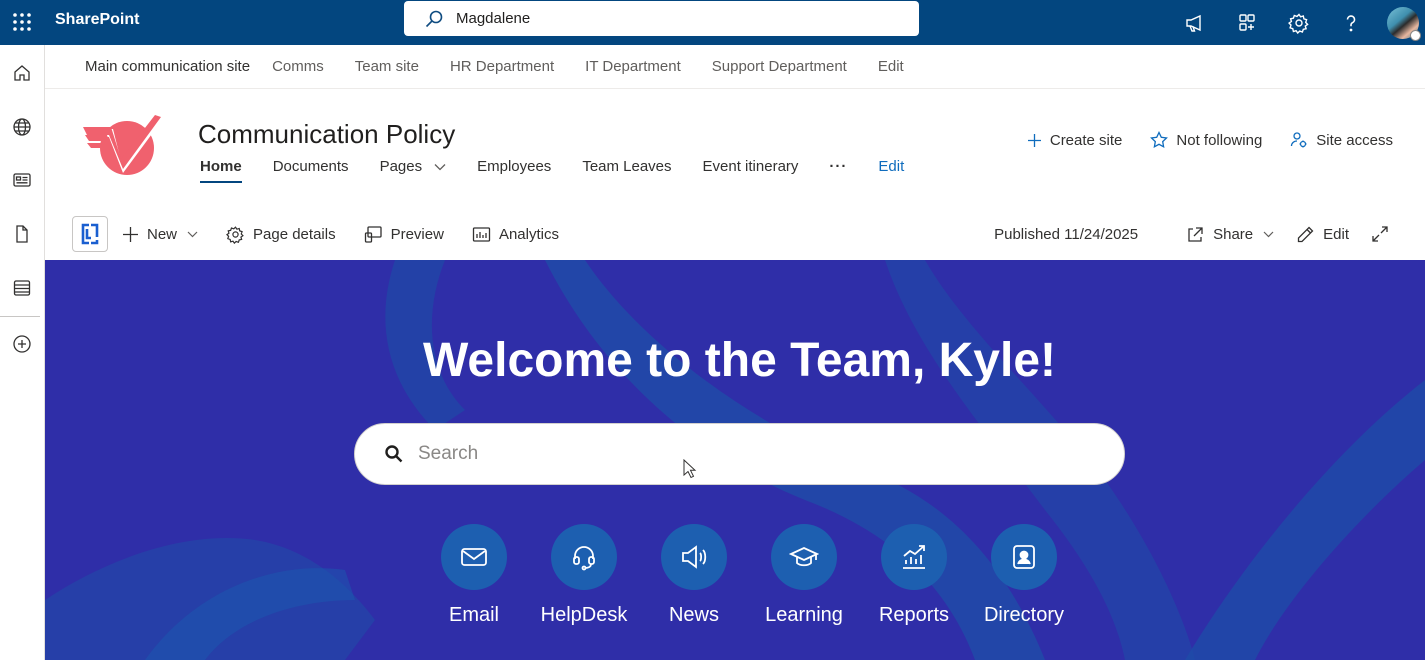 The image size is (1425, 660). Describe the element at coordinates (528, 234) in the screenshot. I see `analytics-label: Analytics` at that location.